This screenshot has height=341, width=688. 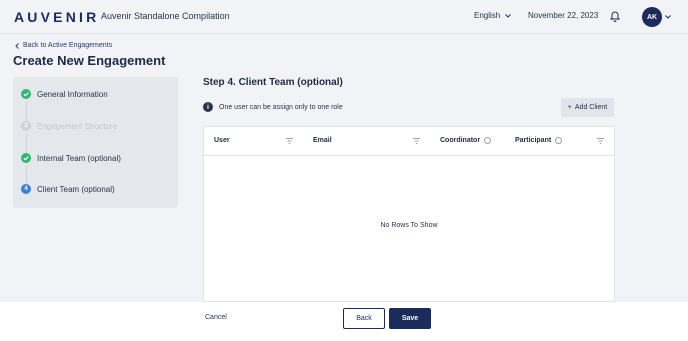 What do you see at coordinates (652, 17) in the screenshot?
I see `avatar: AK` at bounding box center [652, 17].